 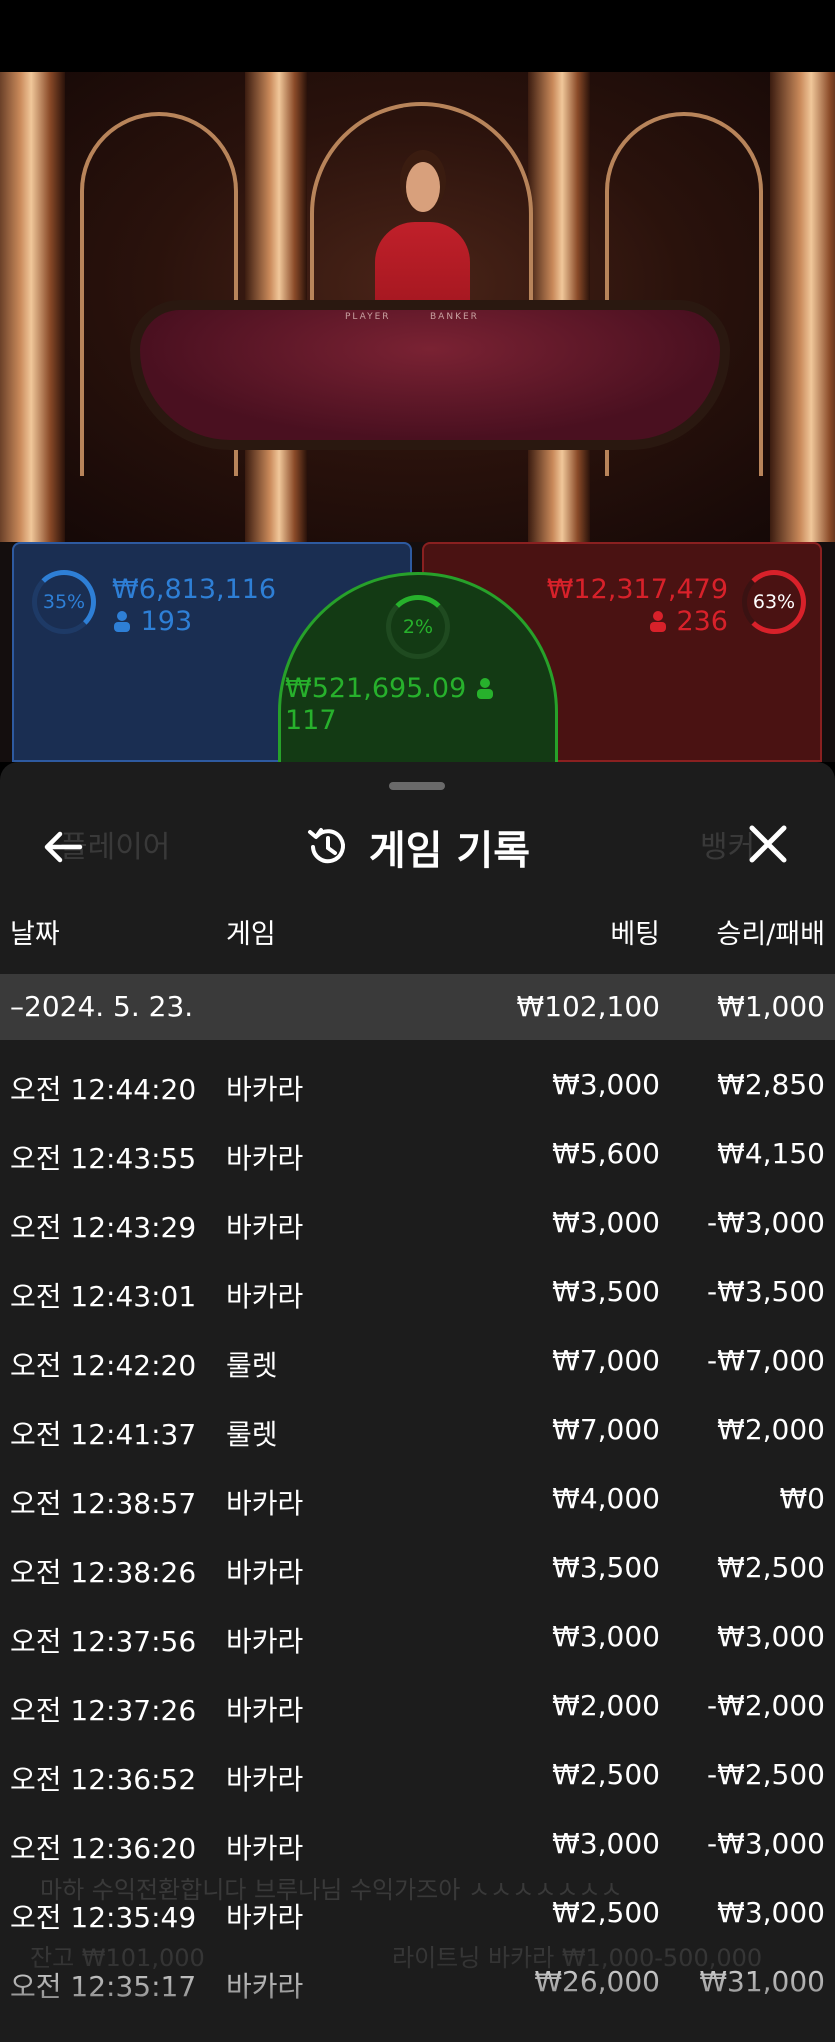 What do you see at coordinates (417, 1498) in the screenshot?
I see `history-row: 오전 12:38:57 바카라 ₩4,000 ₩0` at bounding box center [417, 1498].